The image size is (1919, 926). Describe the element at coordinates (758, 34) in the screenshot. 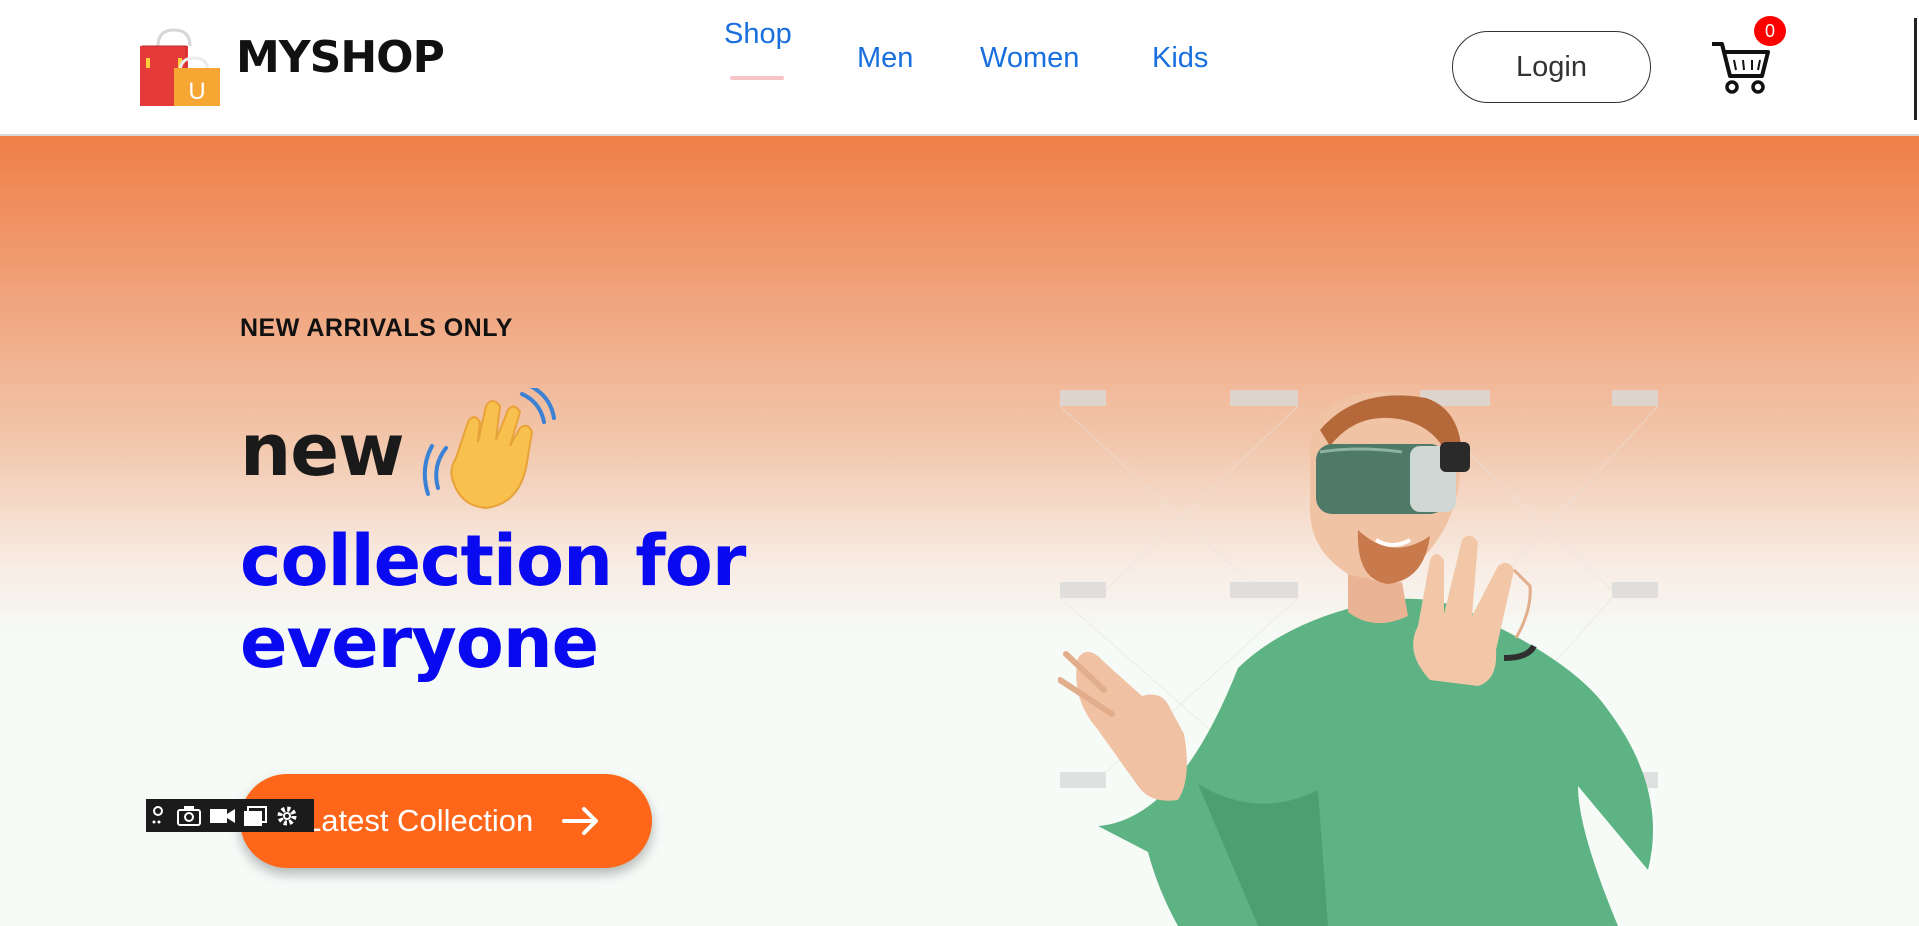

I see `nav-link-shop: Shop` at that location.